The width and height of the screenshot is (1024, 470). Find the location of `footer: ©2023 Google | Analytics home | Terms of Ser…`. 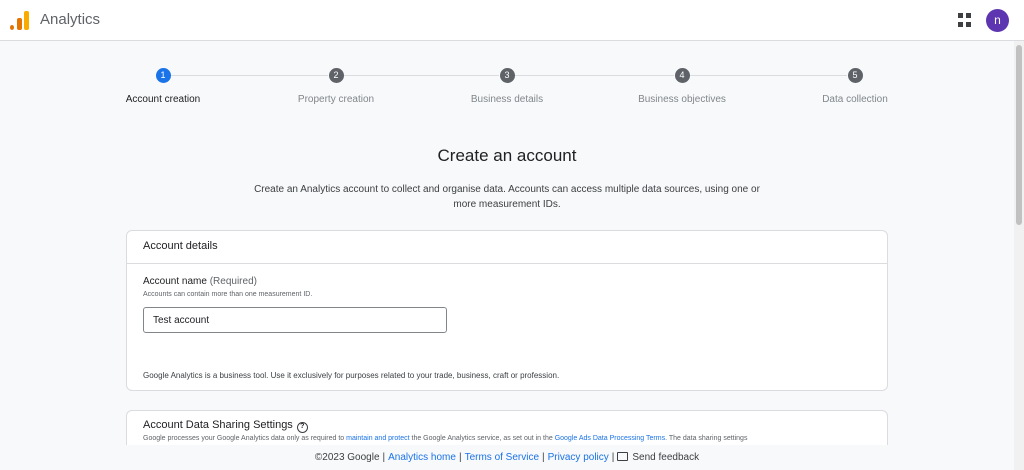

footer: ©2023 Google | Analytics home | Terms of Ser… is located at coordinates (507, 457).